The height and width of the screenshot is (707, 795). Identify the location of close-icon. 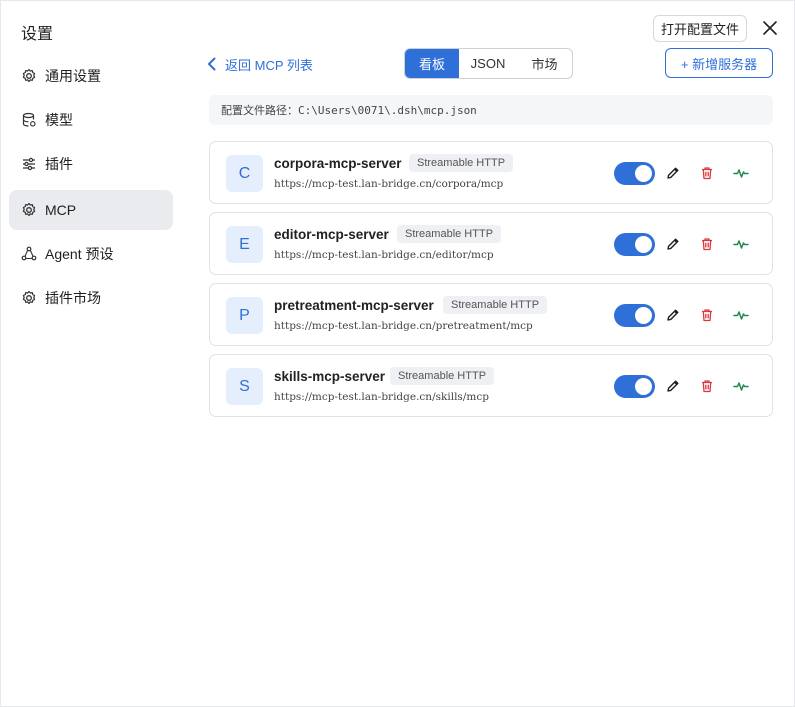
(770, 28).